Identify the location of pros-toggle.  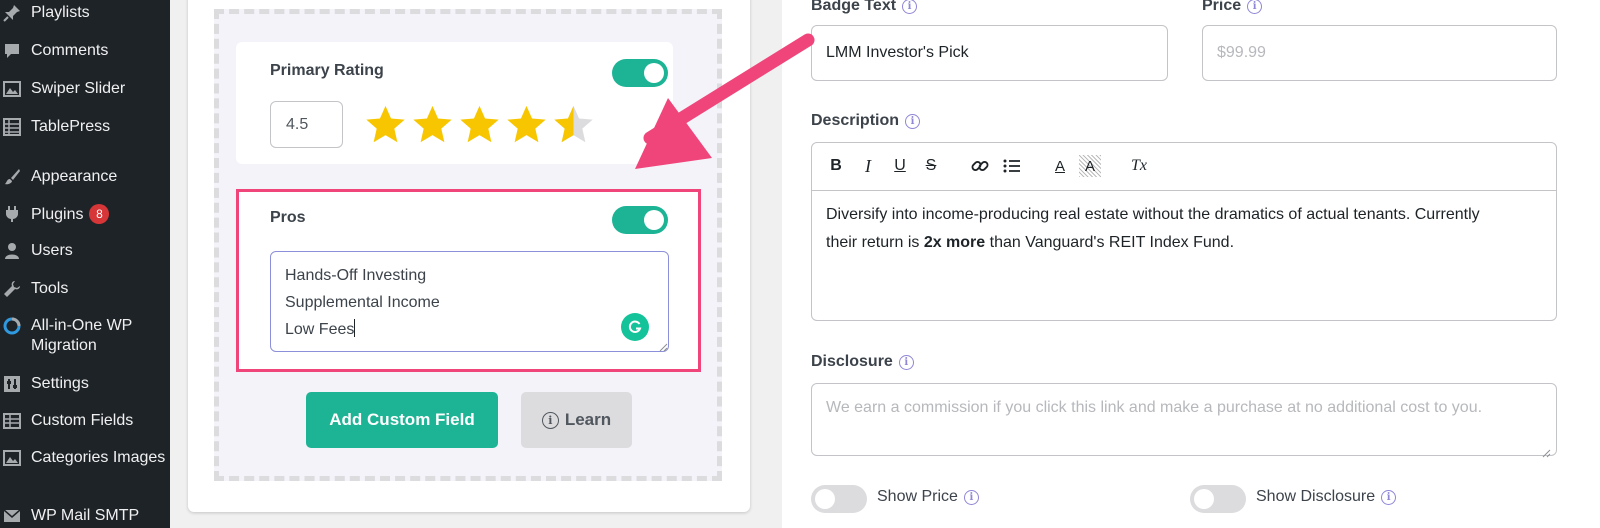
(640, 220).